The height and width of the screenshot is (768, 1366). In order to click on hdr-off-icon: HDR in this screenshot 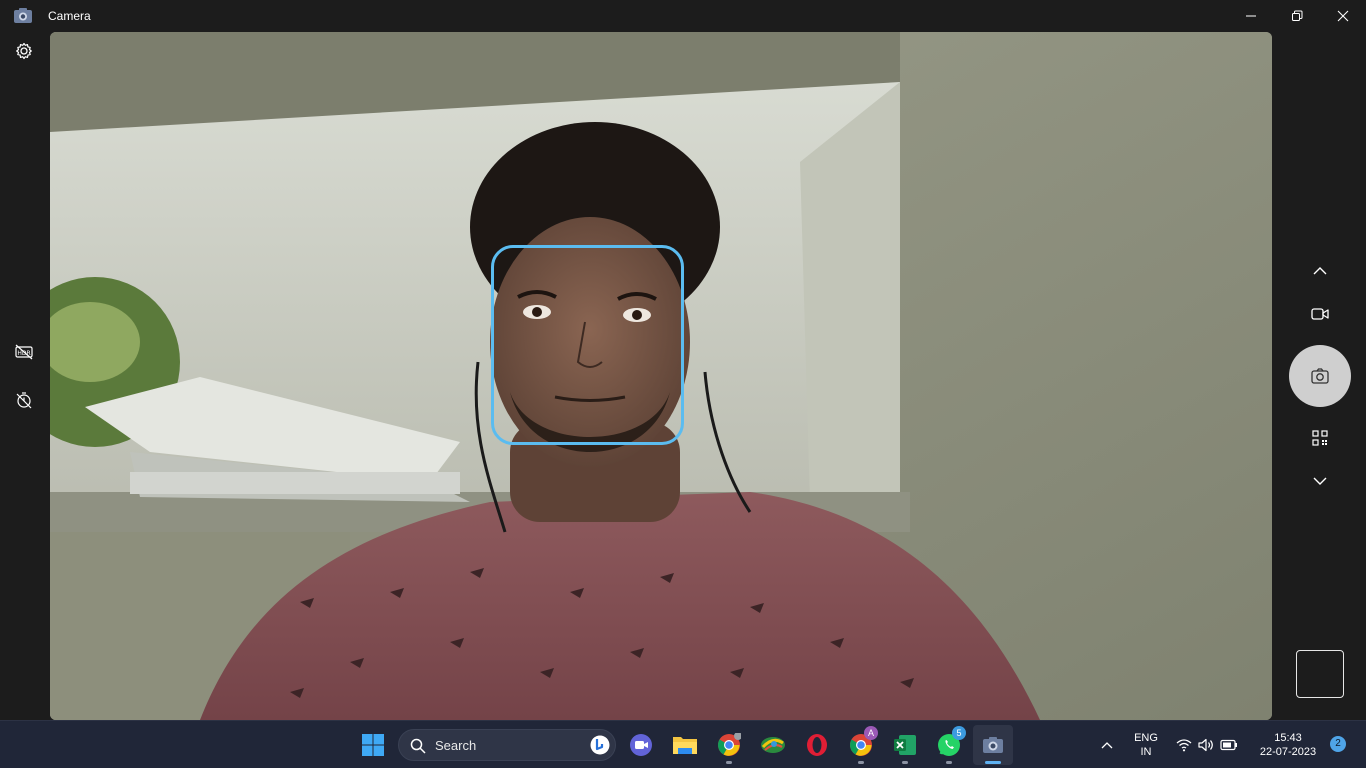, I will do `click(24, 352)`.